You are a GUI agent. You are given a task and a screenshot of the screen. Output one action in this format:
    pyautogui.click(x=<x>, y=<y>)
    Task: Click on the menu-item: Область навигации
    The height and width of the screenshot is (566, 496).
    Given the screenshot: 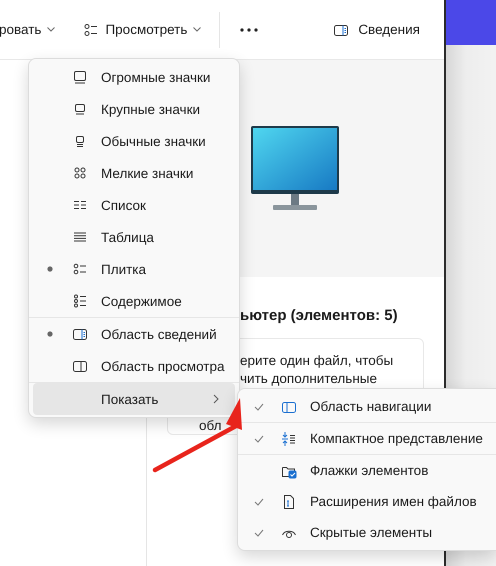 What is the action you would take?
    pyautogui.click(x=367, y=406)
    